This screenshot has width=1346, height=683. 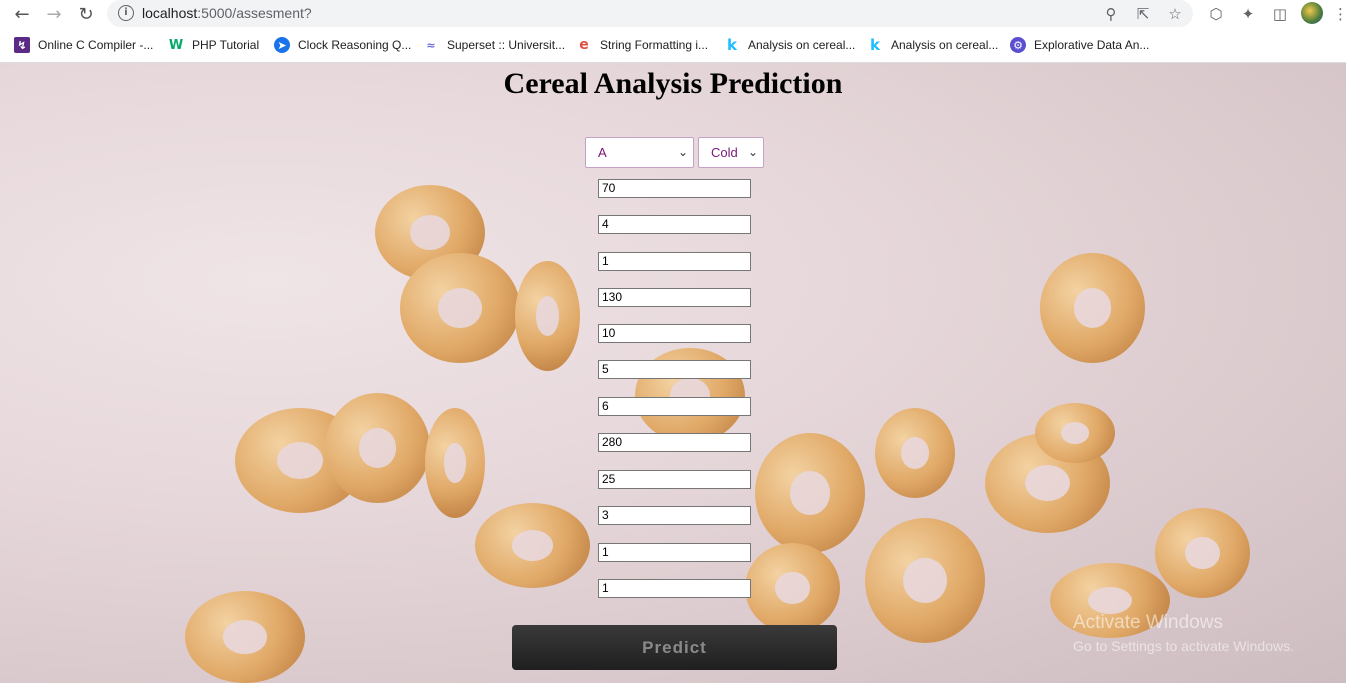 What do you see at coordinates (674, 515) in the screenshot?
I see `shelf-input: 3` at bounding box center [674, 515].